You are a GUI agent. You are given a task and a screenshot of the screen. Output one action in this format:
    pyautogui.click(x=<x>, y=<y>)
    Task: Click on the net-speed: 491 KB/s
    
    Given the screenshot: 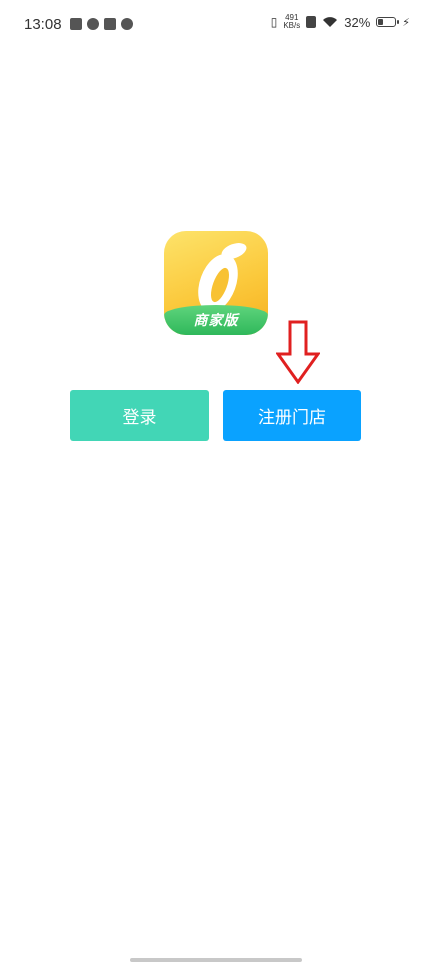 What is the action you would take?
    pyautogui.click(x=291, y=22)
    